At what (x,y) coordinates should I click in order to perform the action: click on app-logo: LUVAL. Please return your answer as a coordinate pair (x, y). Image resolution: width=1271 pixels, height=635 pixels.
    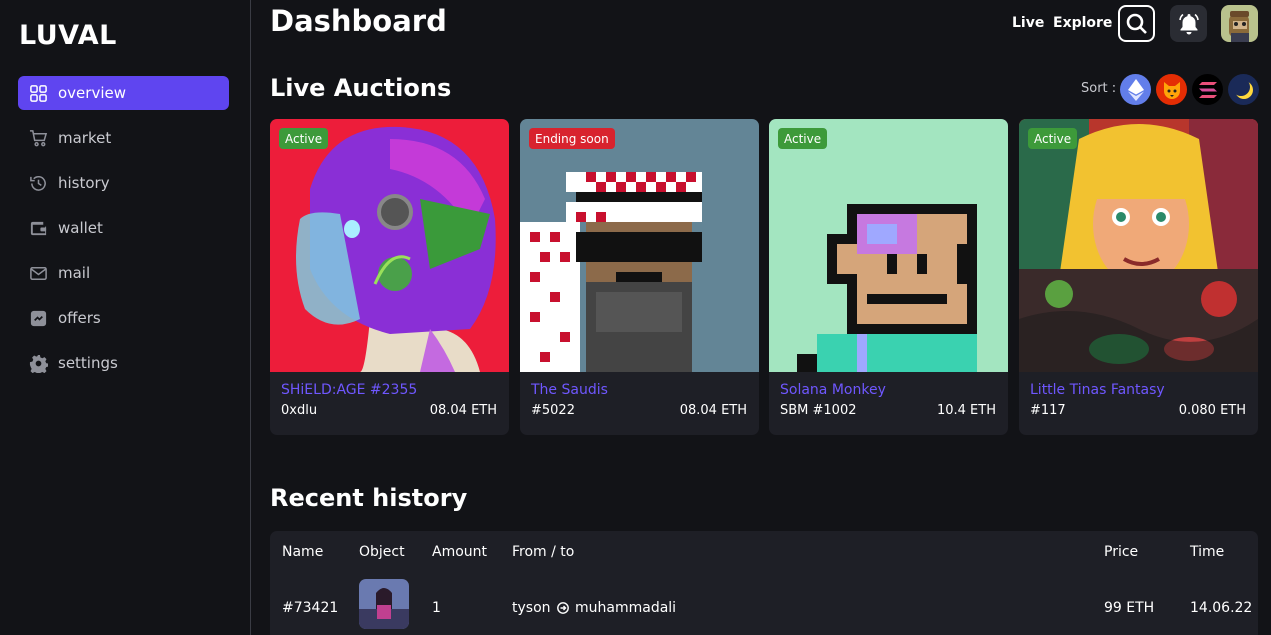
    Looking at the image, I should click on (68, 35).